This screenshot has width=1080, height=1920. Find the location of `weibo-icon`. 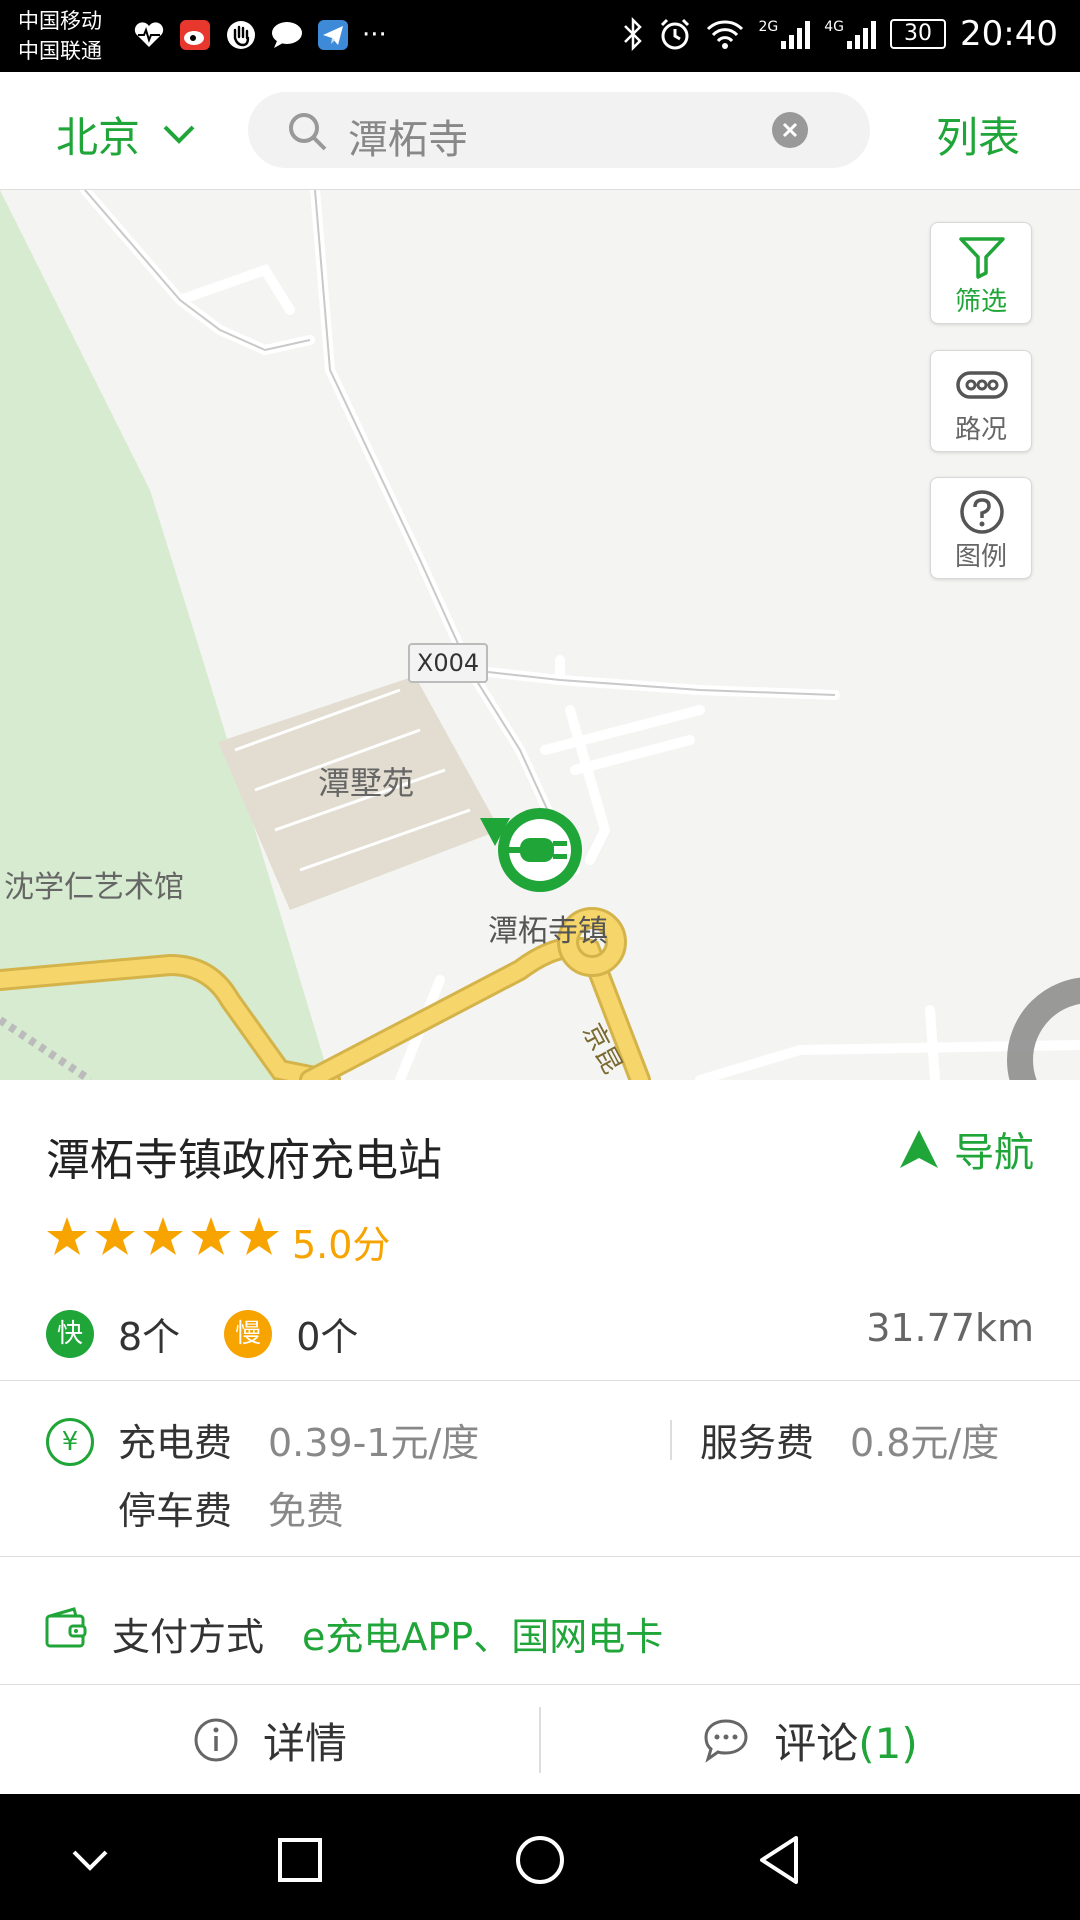

weibo-icon is located at coordinates (195, 35).